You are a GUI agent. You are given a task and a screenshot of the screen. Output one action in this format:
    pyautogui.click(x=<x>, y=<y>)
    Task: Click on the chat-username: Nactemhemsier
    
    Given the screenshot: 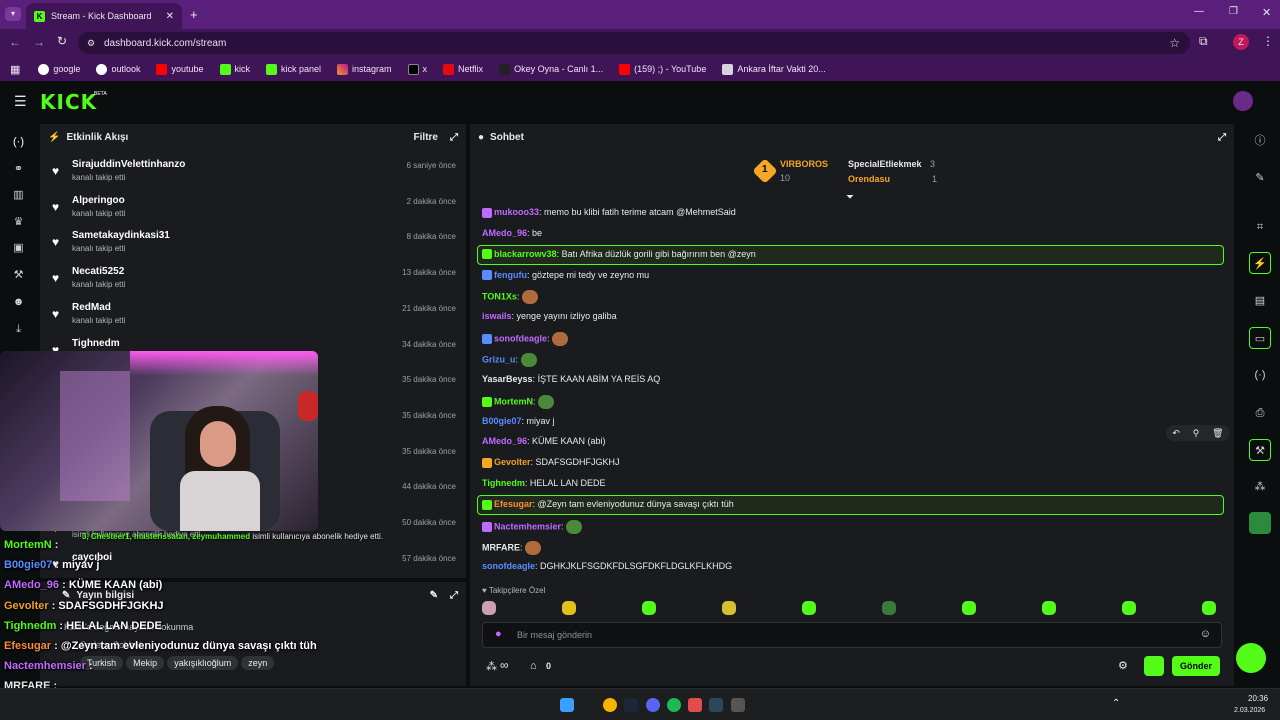 What is the action you would take?
    pyautogui.click(x=527, y=526)
    